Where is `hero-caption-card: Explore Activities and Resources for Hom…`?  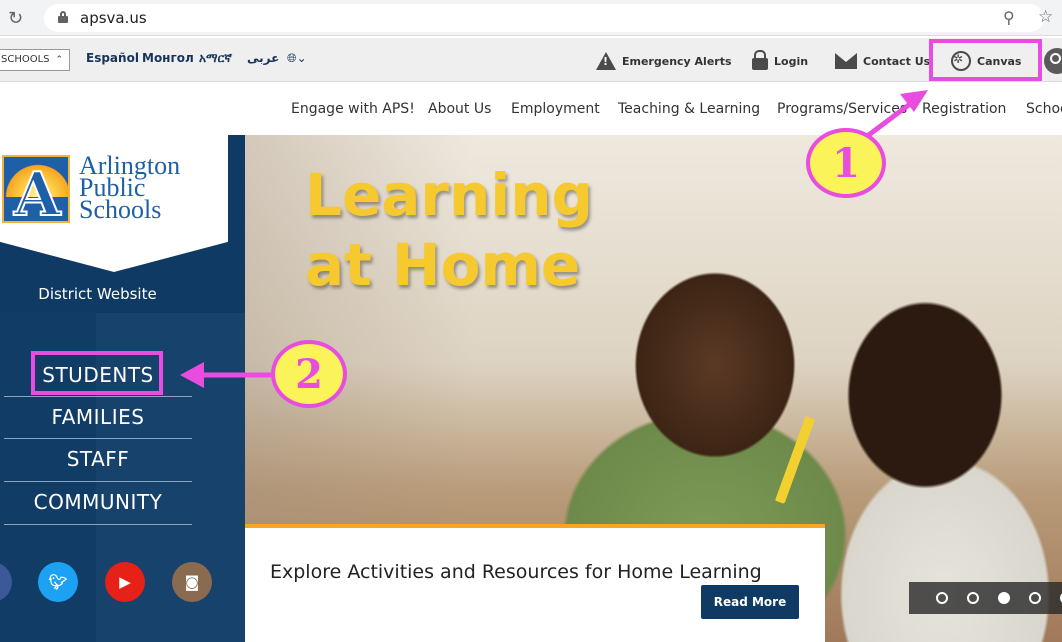 hero-caption-card: Explore Activities and Resources for Hom… is located at coordinates (535, 583).